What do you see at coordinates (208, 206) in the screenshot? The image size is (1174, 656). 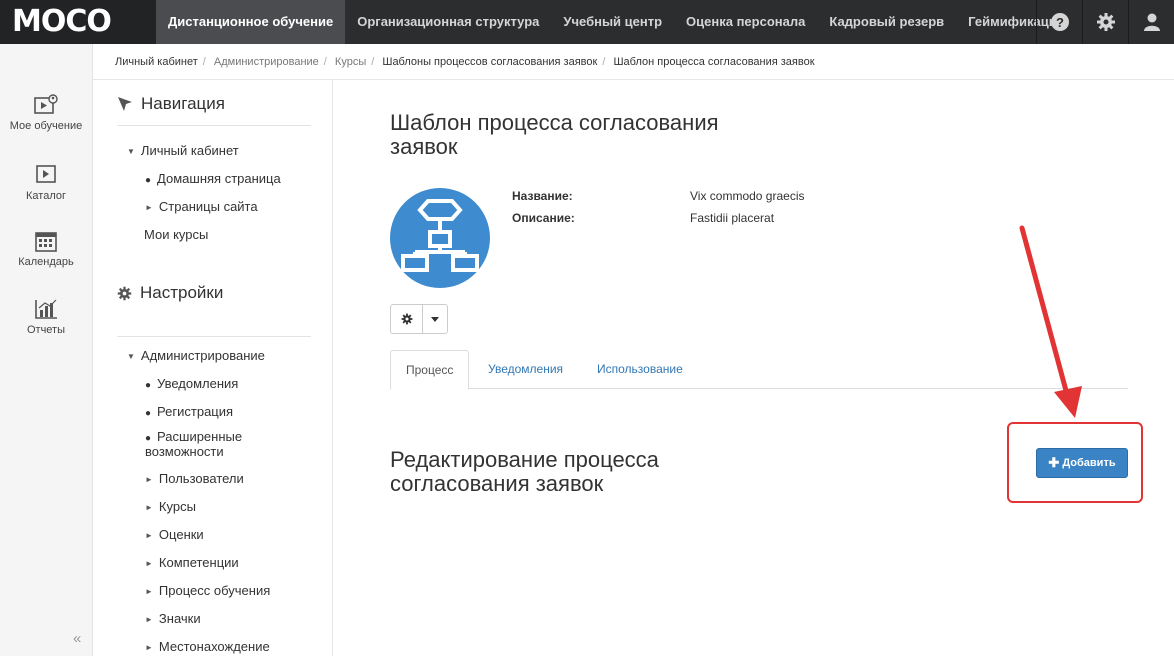 I see `nav-label: Страницы сайта` at bounding box center [208, 206].